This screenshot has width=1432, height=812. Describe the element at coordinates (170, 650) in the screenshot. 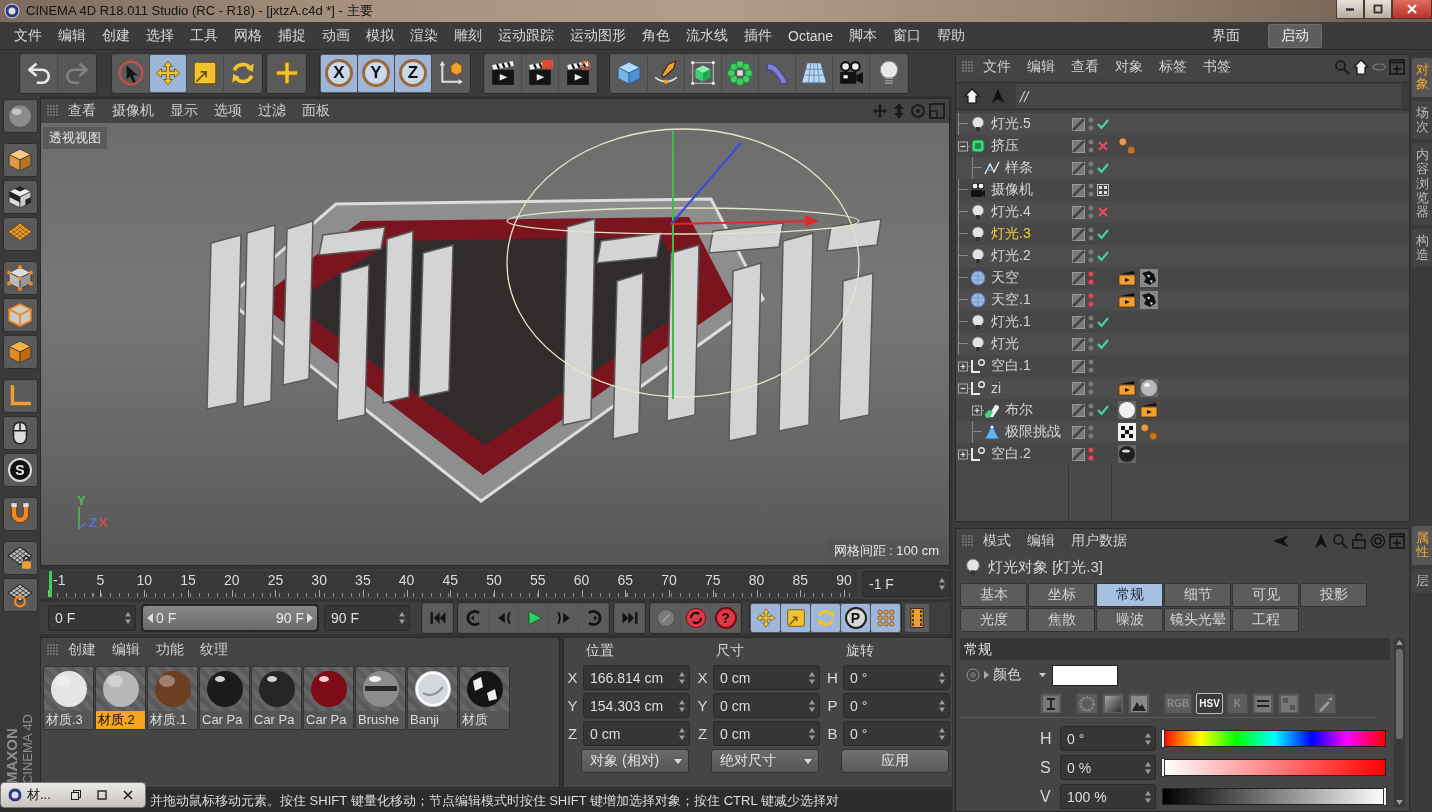

I see `menu-item: 功能` at that location.